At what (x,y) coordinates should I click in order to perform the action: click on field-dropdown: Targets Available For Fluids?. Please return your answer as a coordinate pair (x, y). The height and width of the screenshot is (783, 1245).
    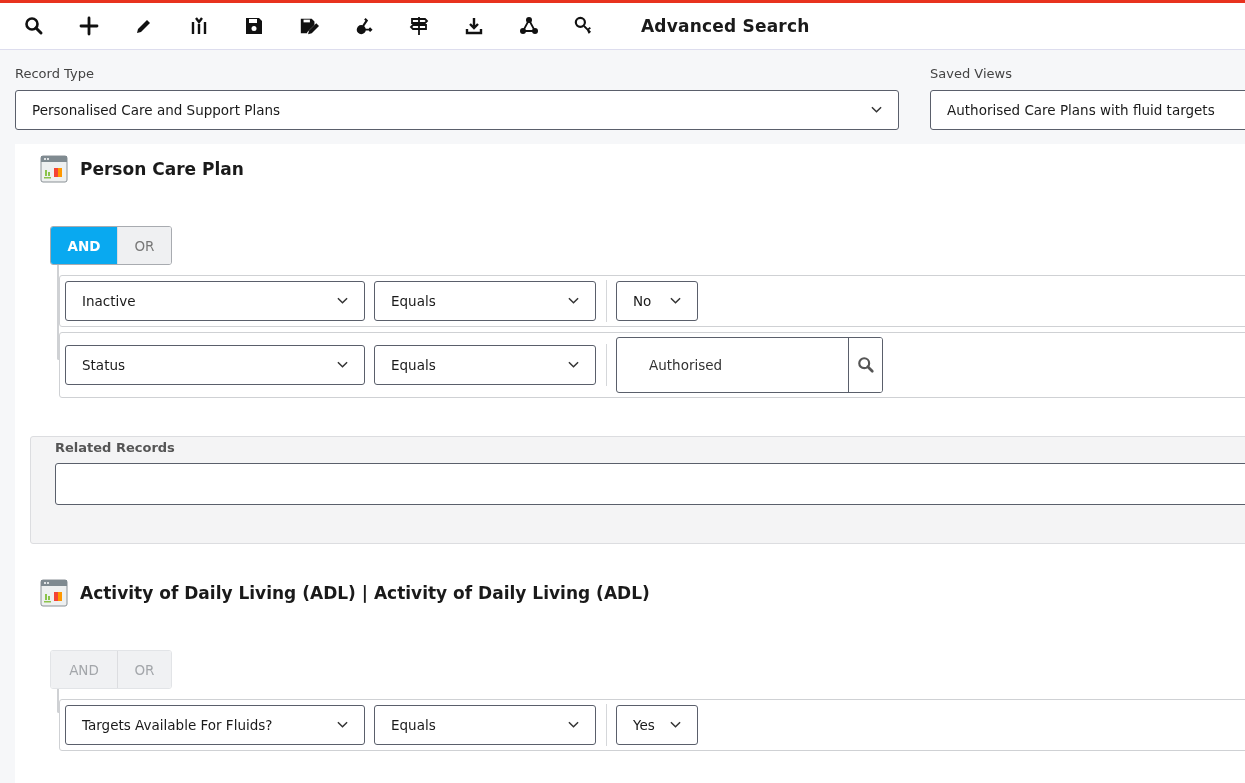
    Looking at the image, I should click on (215, 725).